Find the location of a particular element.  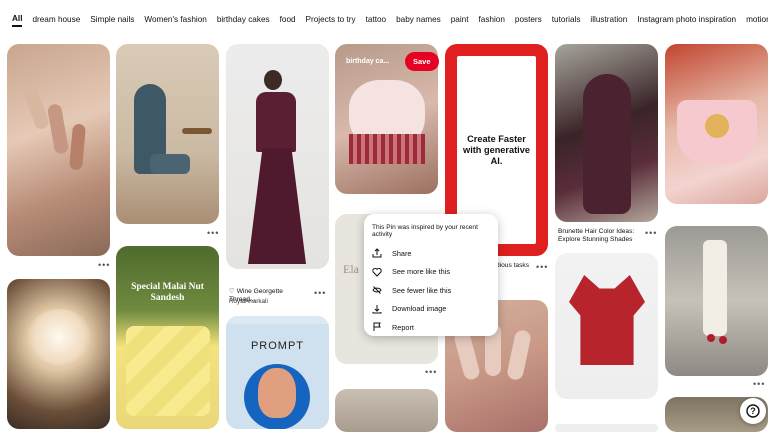

category-womens-fashion: Women's fashion is located at coordinates (175, 19).